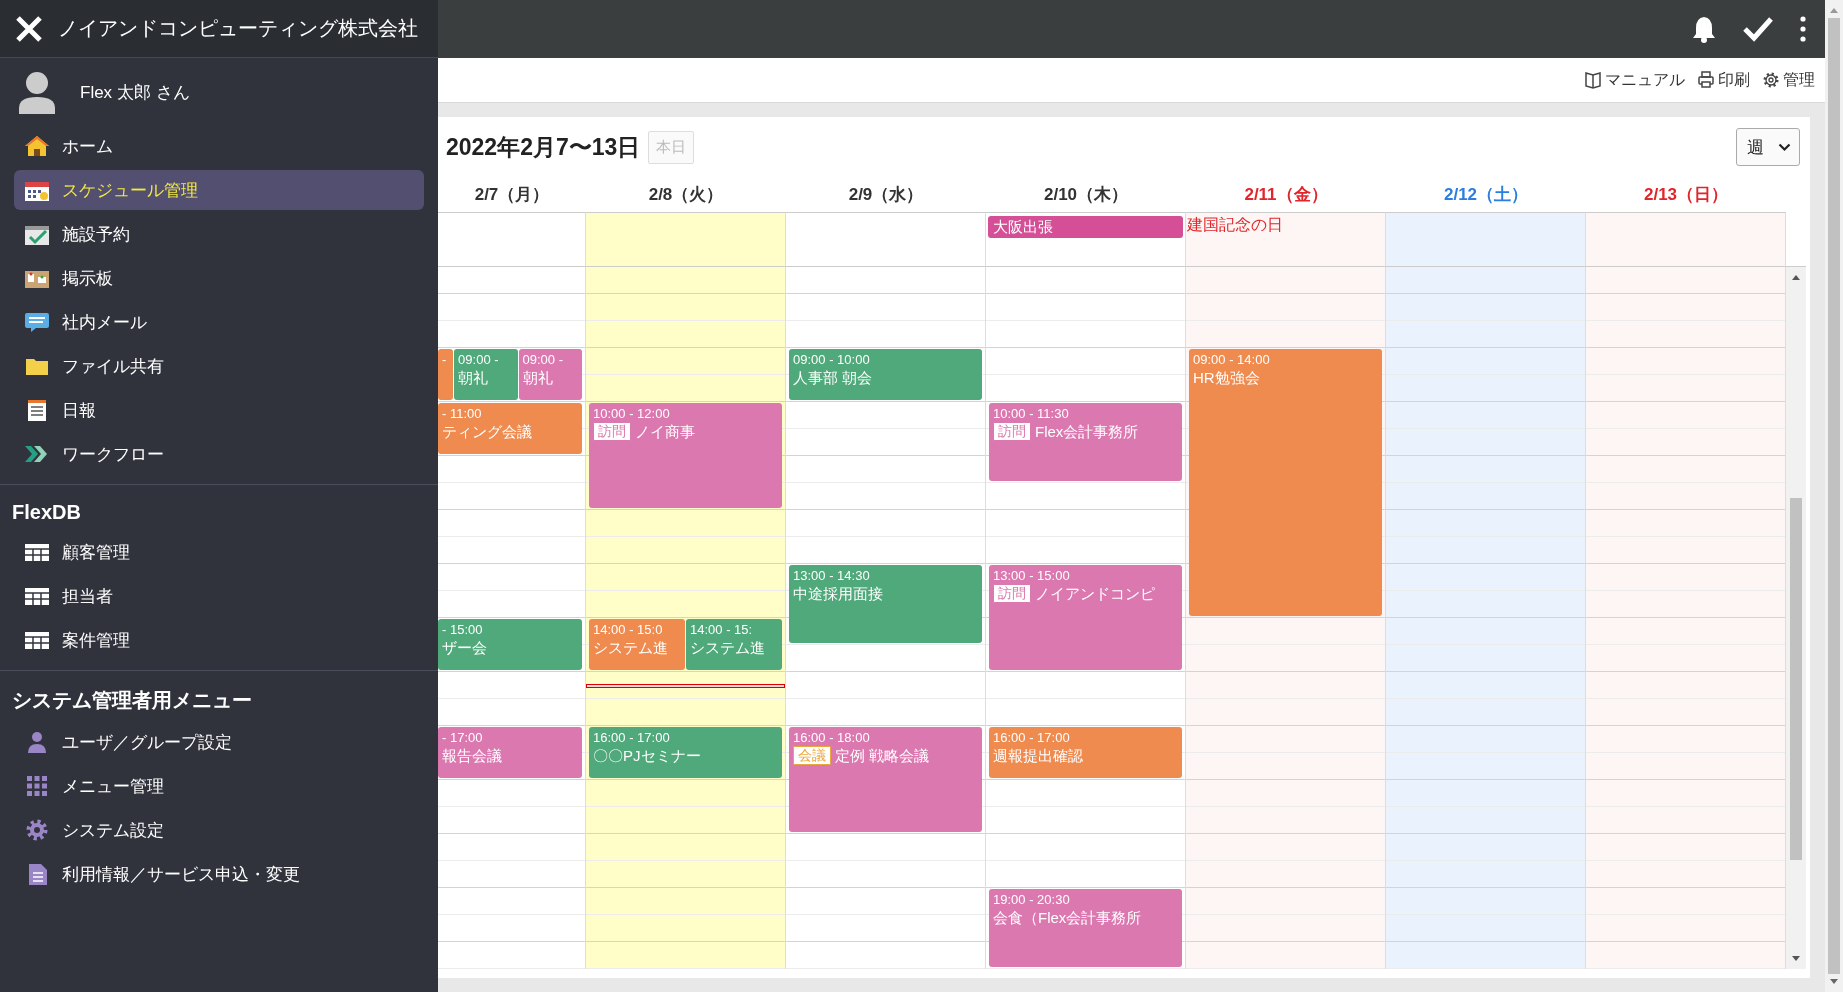  What do you see at coordinates (1085, 928) in the screenshot?
I see `calendar-event: 19:00 - 20:30 会食（Flex会計事務所` at bounding box center [1085, 928].